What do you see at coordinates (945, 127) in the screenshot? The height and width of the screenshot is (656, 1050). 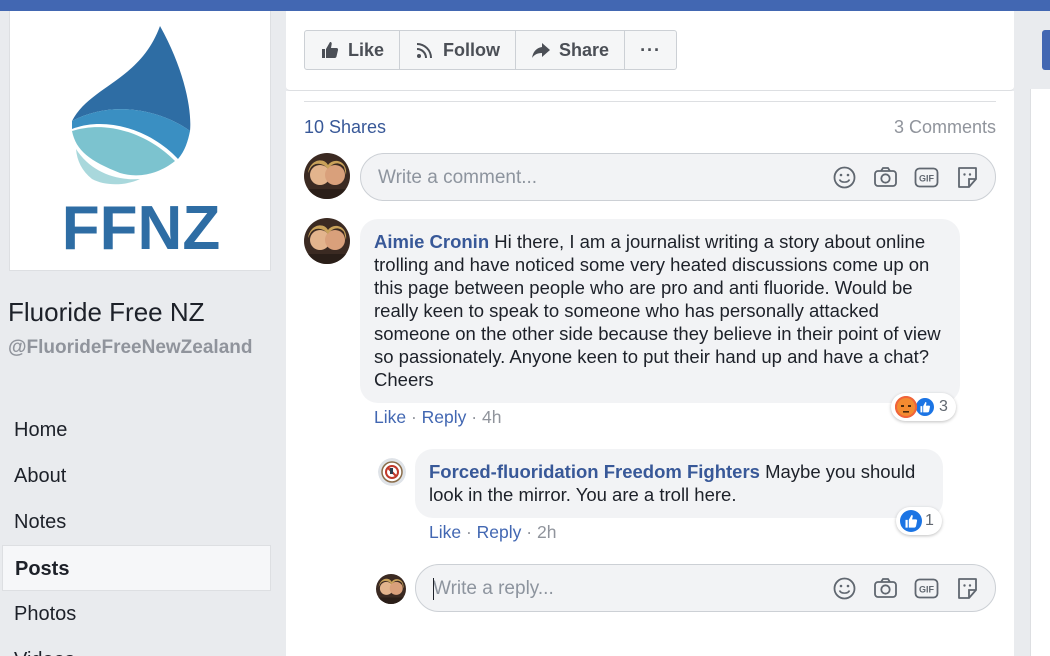 I see `comments-count: 3 Comments` at bounding box center [945, 127].